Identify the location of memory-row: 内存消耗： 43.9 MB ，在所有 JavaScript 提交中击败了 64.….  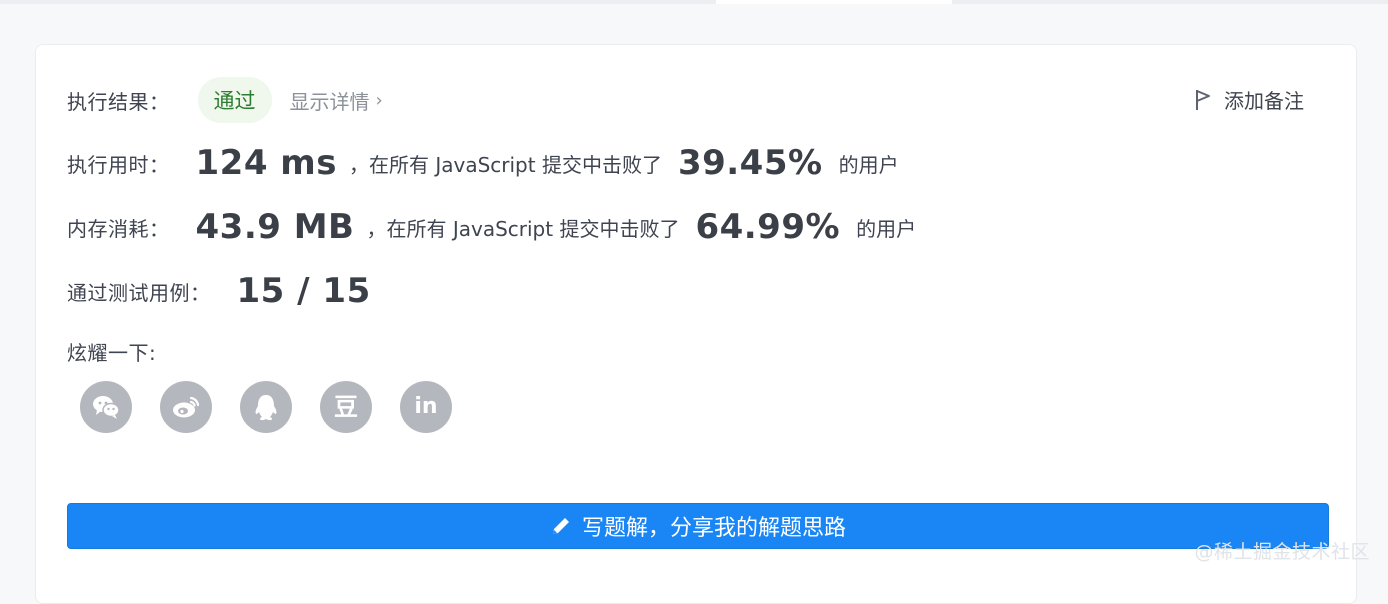
(491, 227).